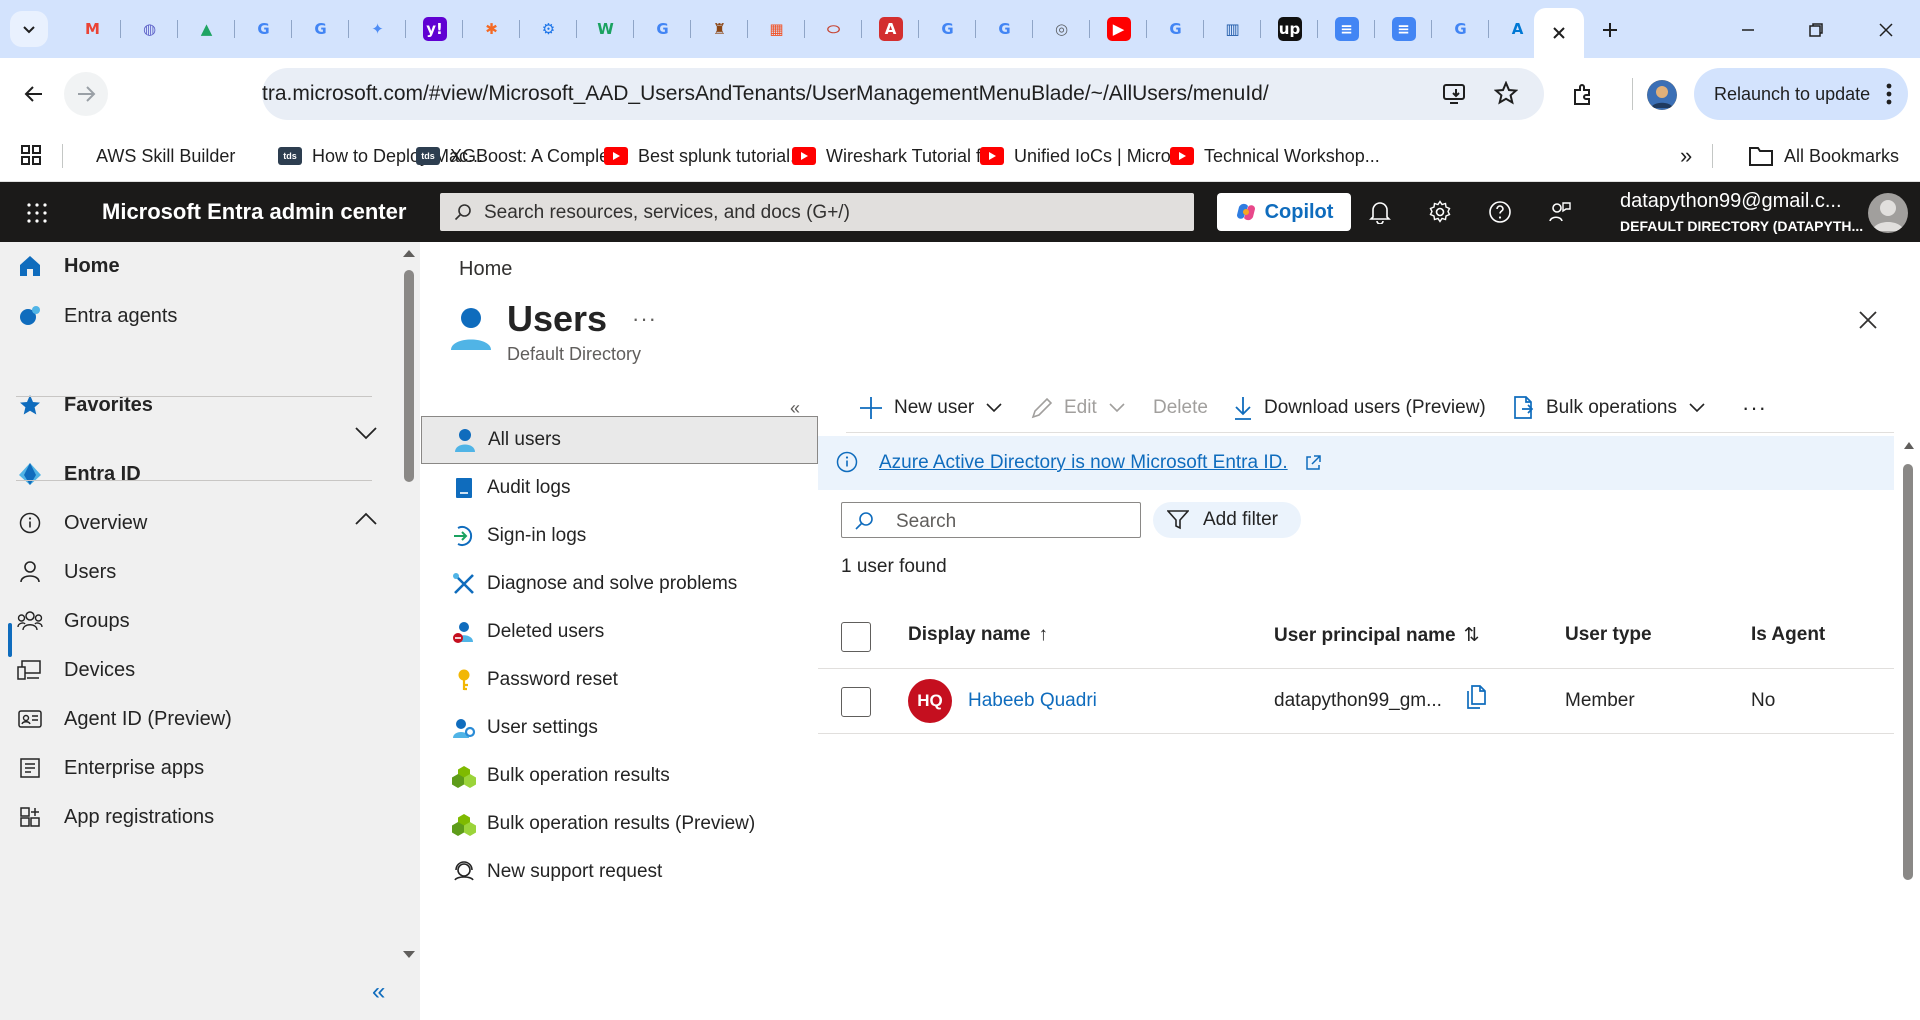 The width and height of the screenshot is (1920, 1020). I want to click on browser-tab: ♜, so click(719, 29).